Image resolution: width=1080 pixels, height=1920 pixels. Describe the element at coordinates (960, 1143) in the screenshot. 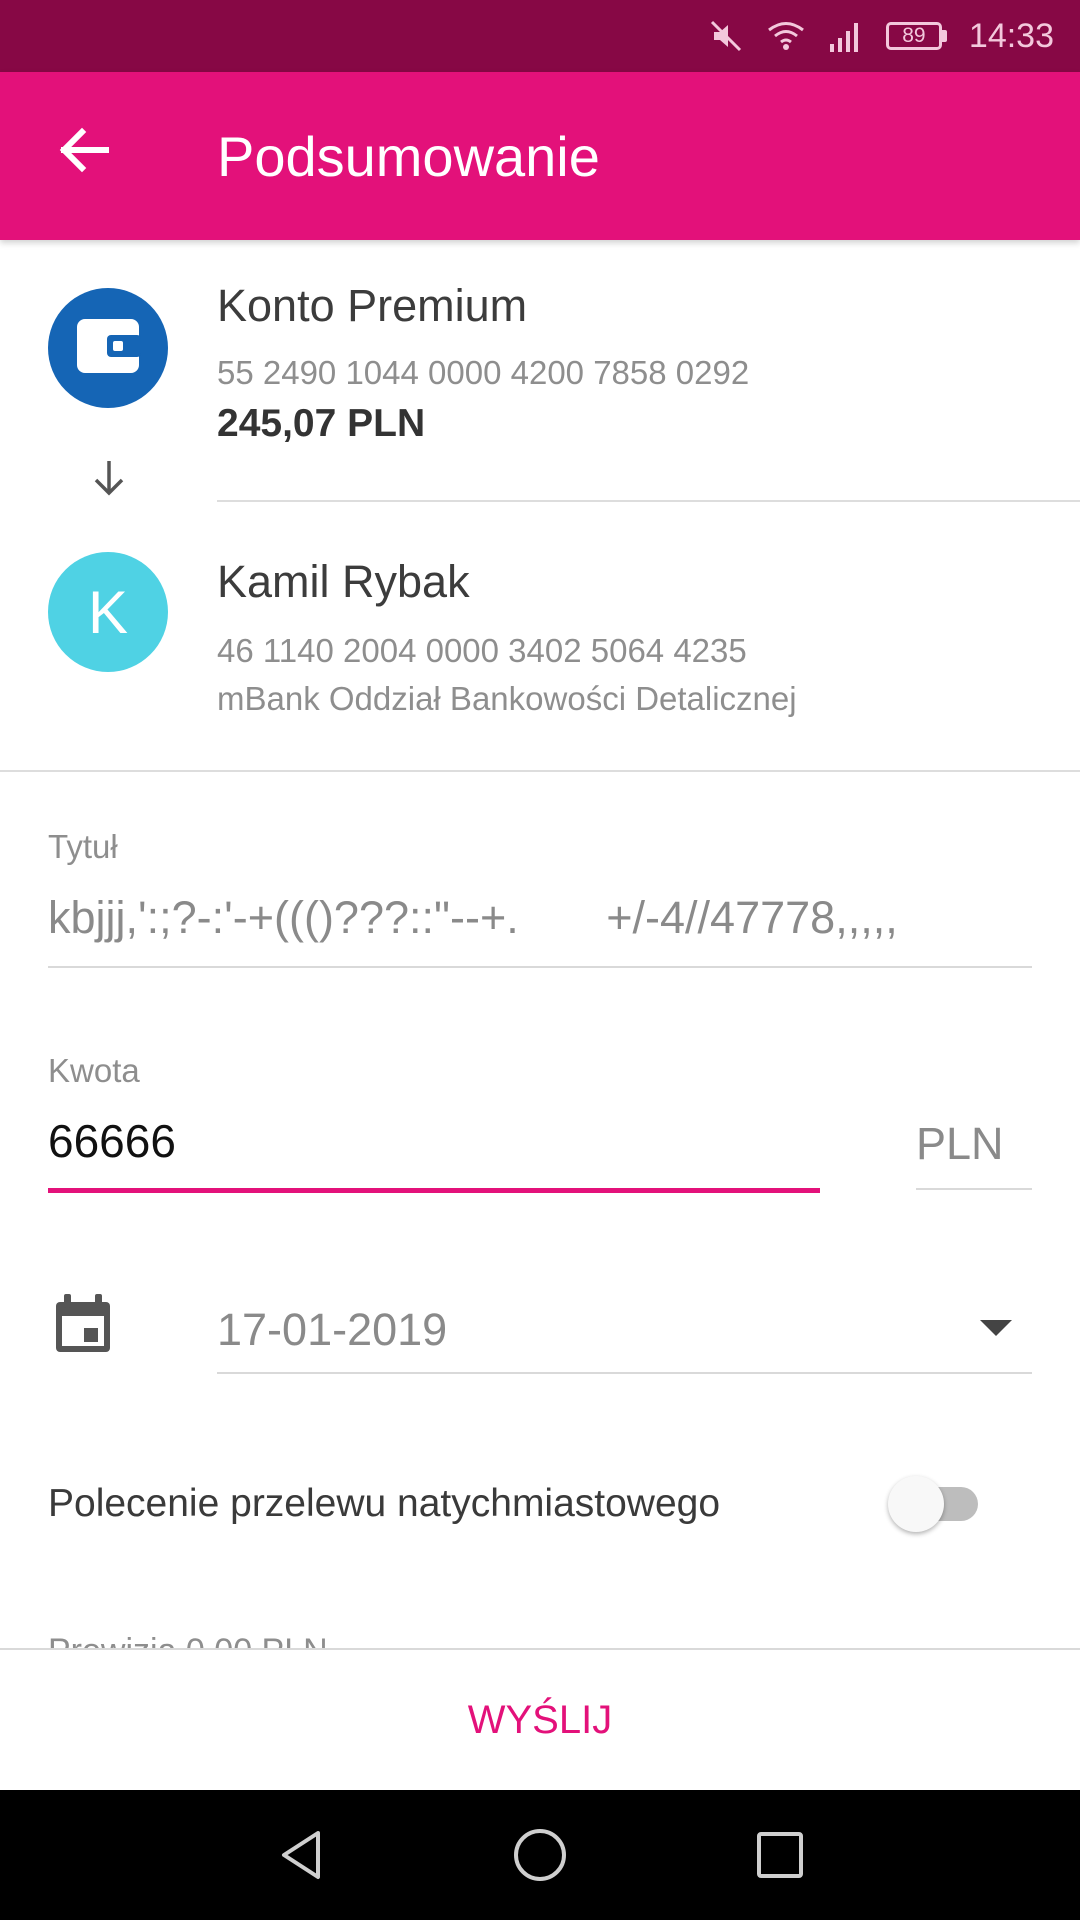

I see `currency-label: PLN` at that location.